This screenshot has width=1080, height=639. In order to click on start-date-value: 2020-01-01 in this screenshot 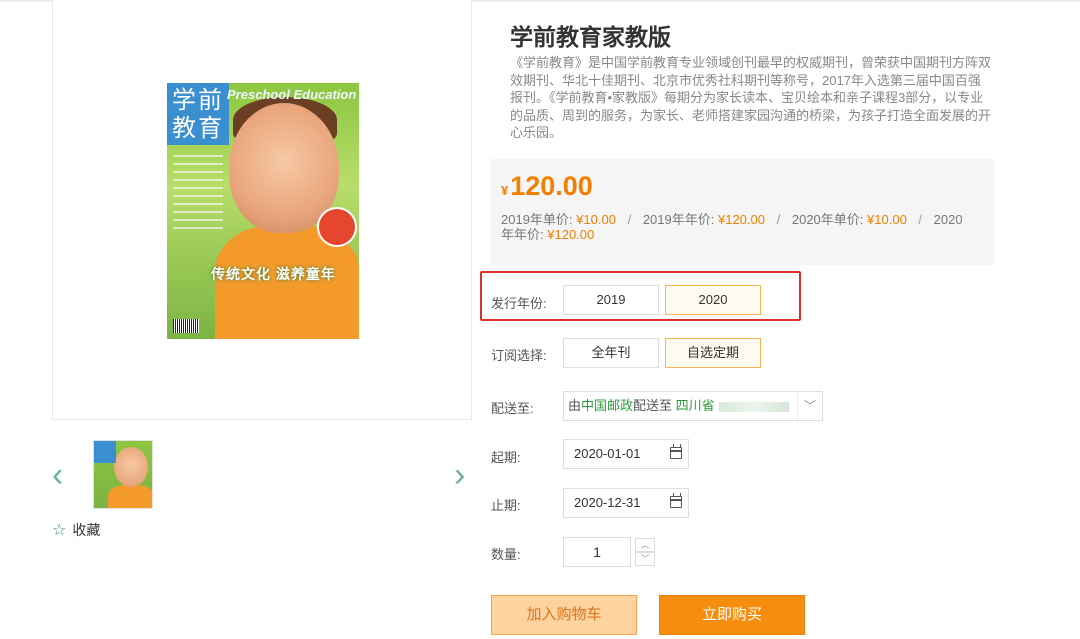, I will do `click(607, 453)`.